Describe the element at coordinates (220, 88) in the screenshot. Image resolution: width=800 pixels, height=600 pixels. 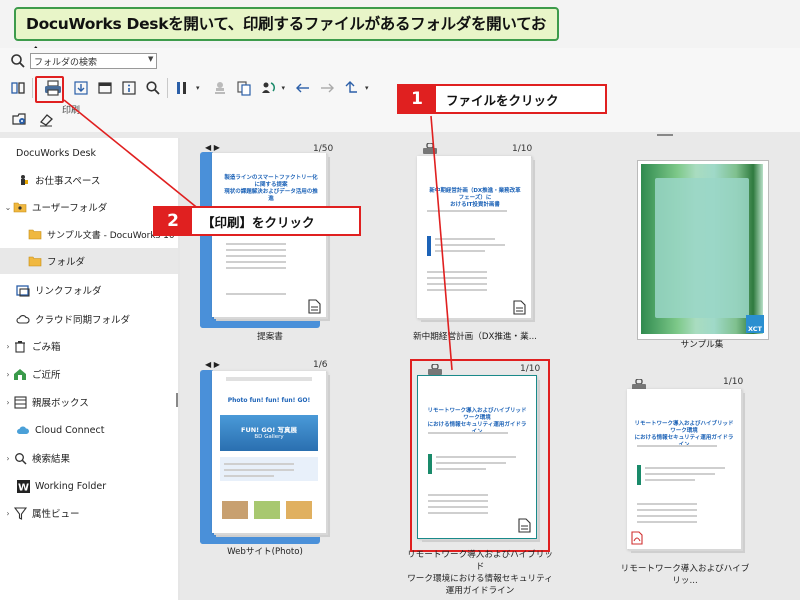
I see `stamp-icon` at that location.